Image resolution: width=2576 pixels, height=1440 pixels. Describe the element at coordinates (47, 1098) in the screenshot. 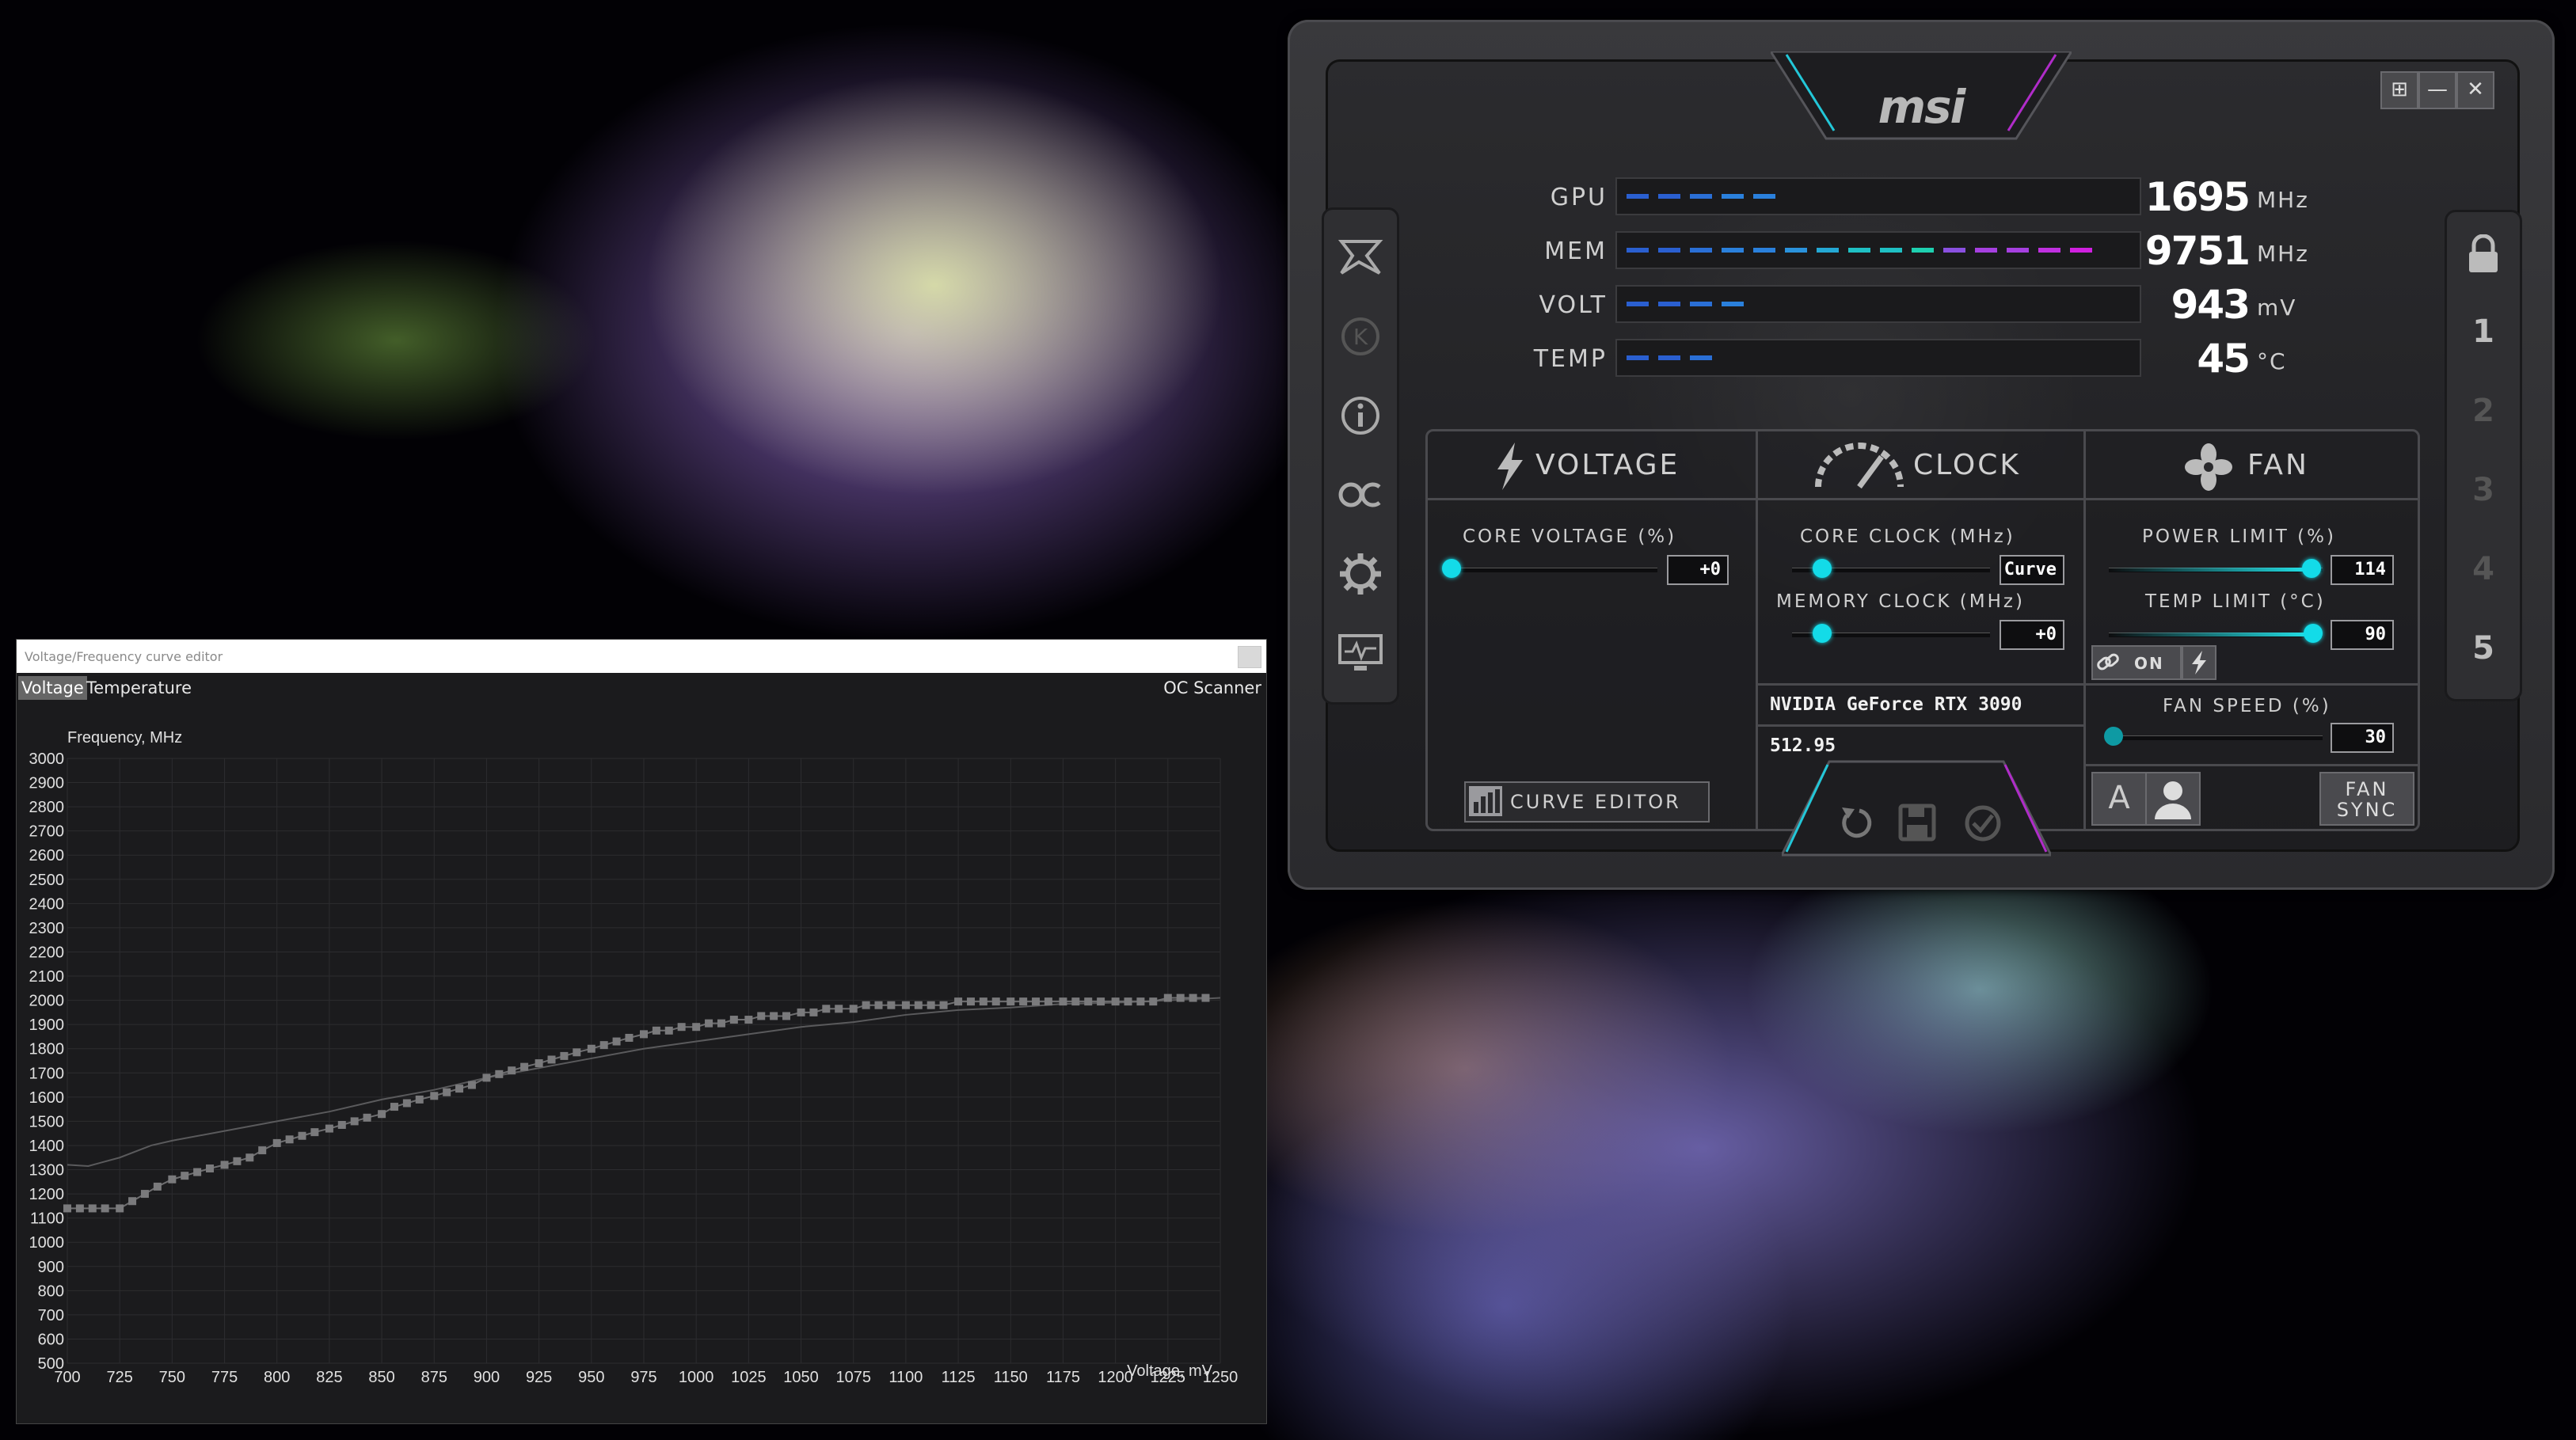

I see `y-tick-label: 1600` at that location.